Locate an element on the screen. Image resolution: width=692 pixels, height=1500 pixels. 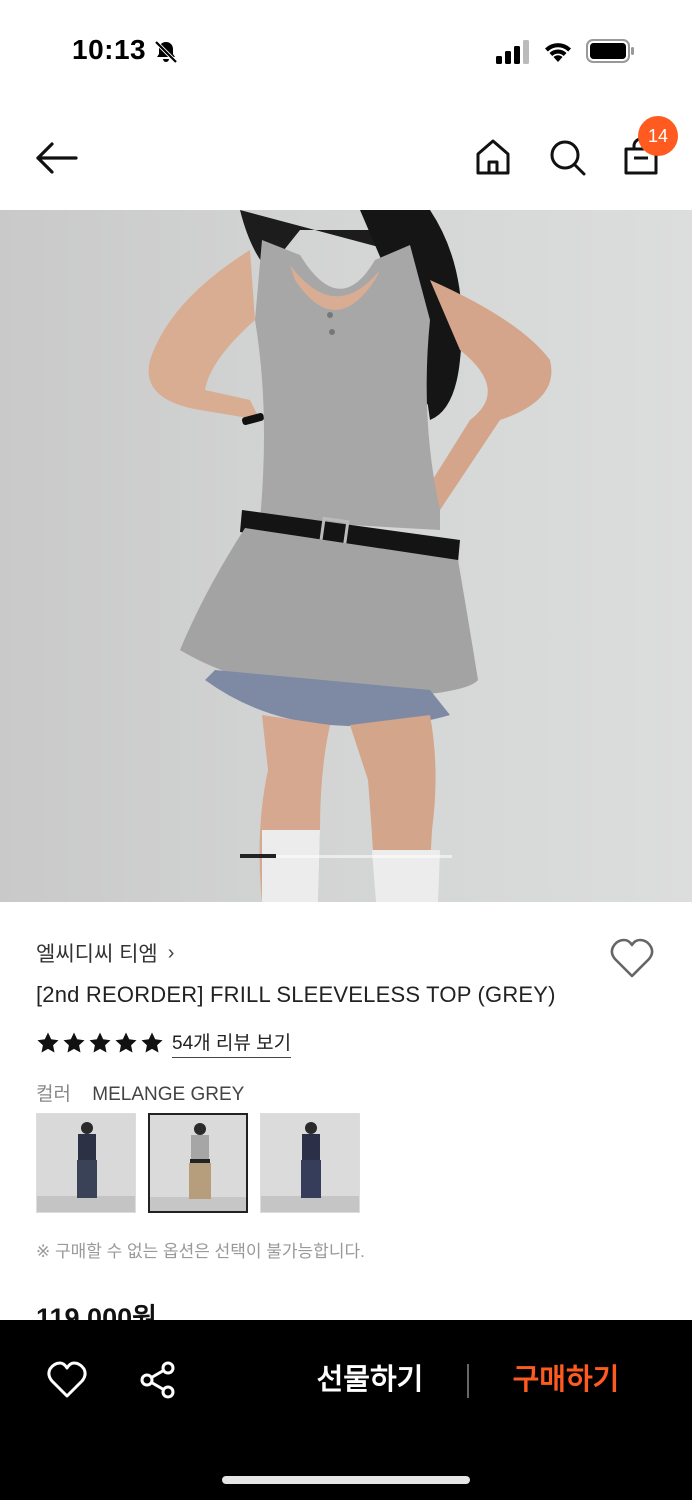
color-label: 컬러 is located at coordinates (53, 1094).